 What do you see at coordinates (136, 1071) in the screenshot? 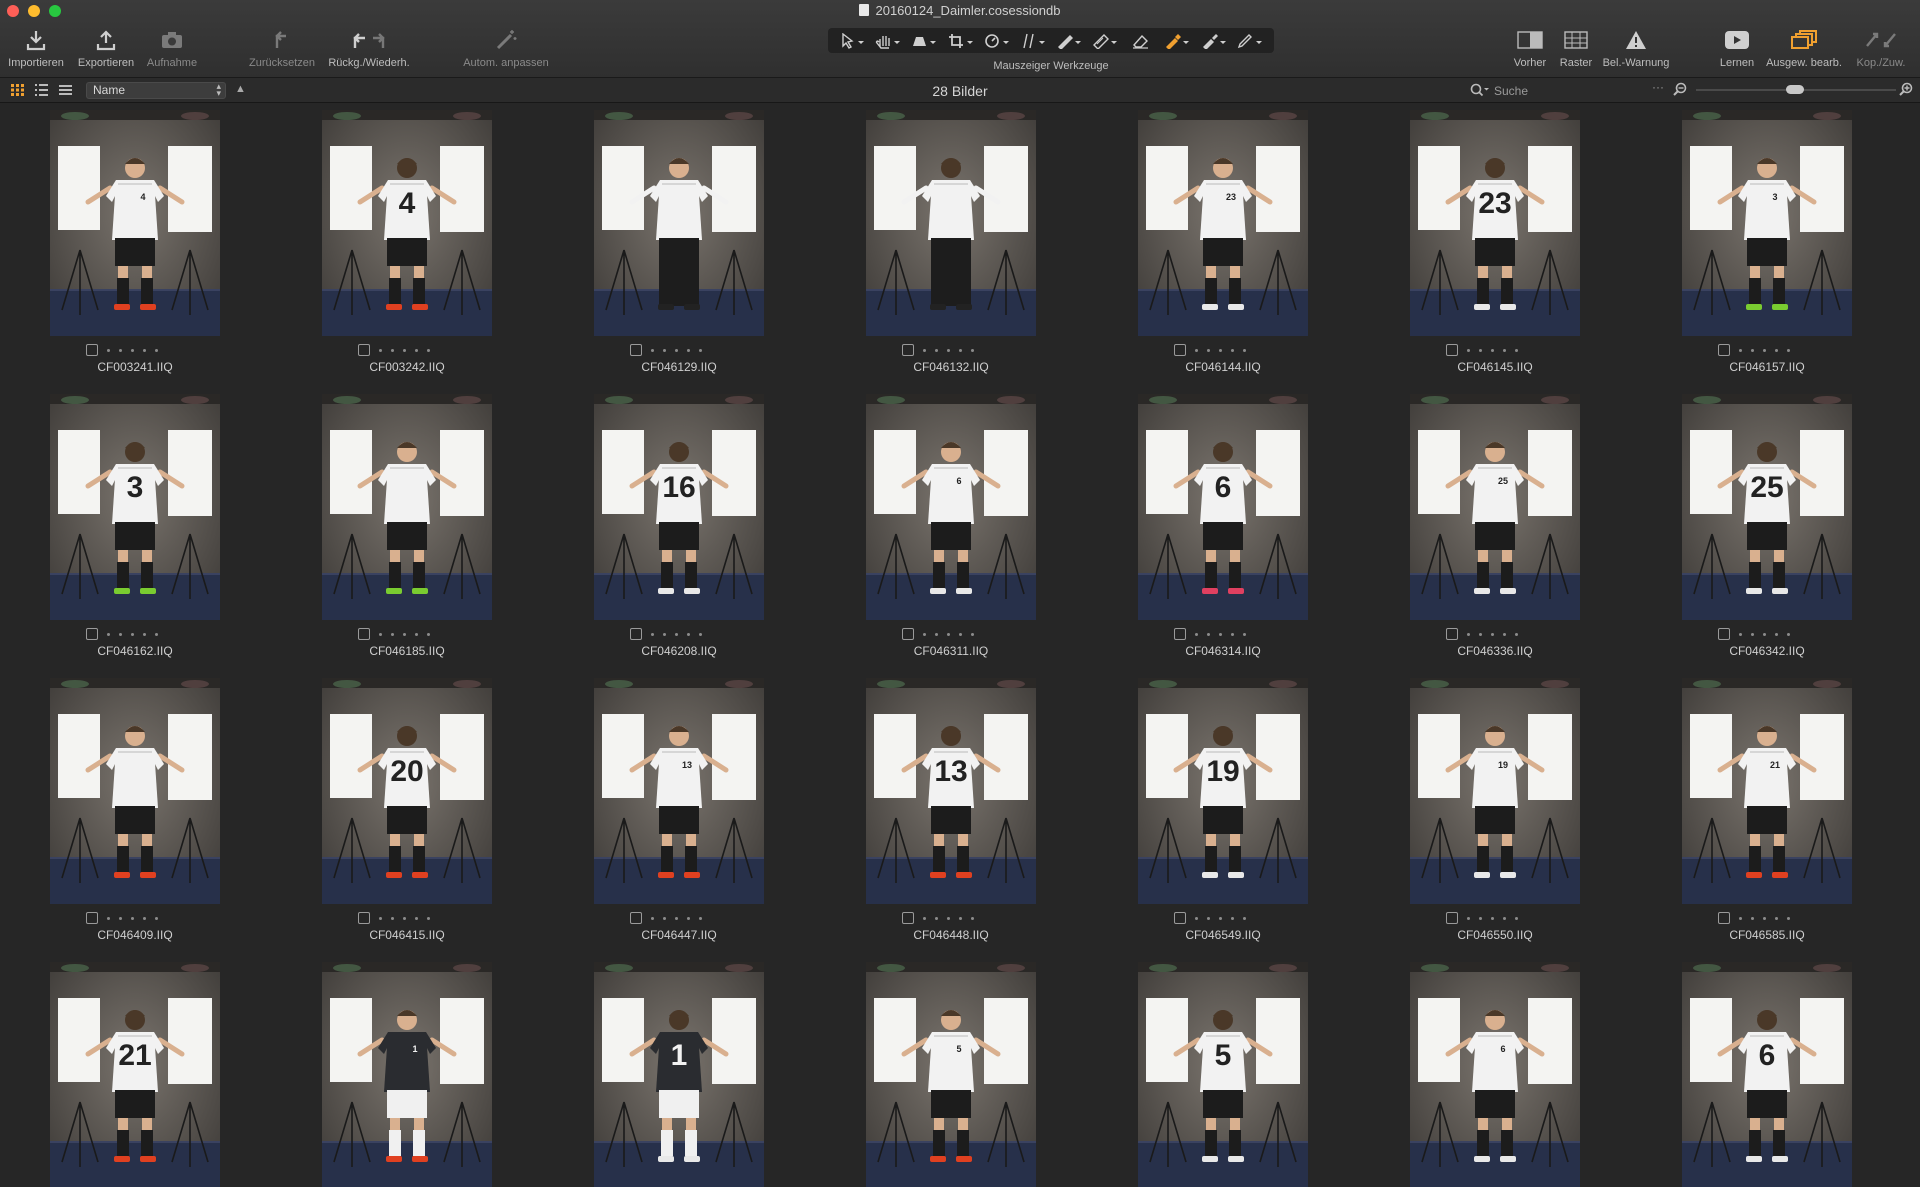
I see `thumbnail-cell: 21` at bounding box center [136, 1071].